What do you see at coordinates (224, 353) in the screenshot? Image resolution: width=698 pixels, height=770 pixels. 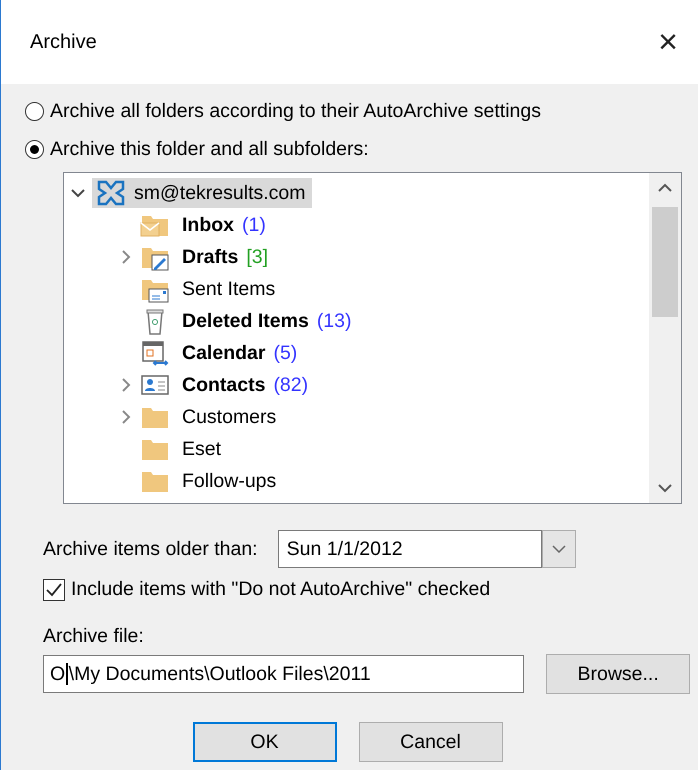 I see `folder-name: Calendar` at bounding box center [224, 353].